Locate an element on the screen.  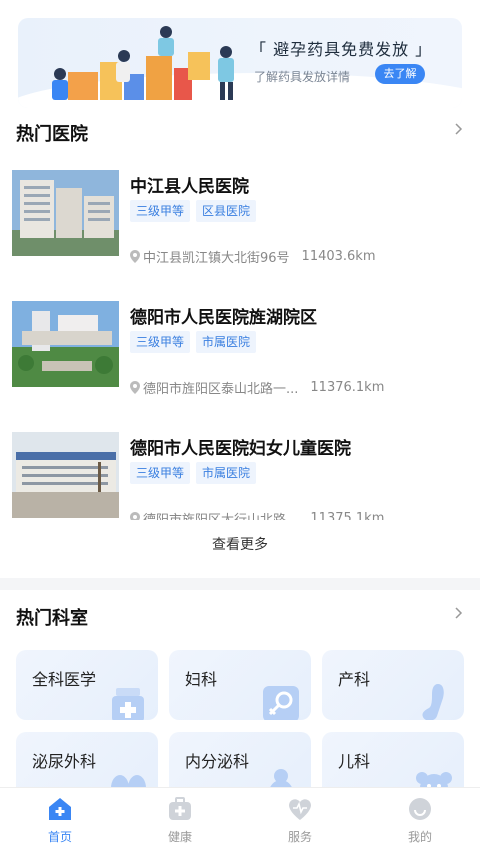
tab-profile: 我的 is located at coordinates (420, 820).